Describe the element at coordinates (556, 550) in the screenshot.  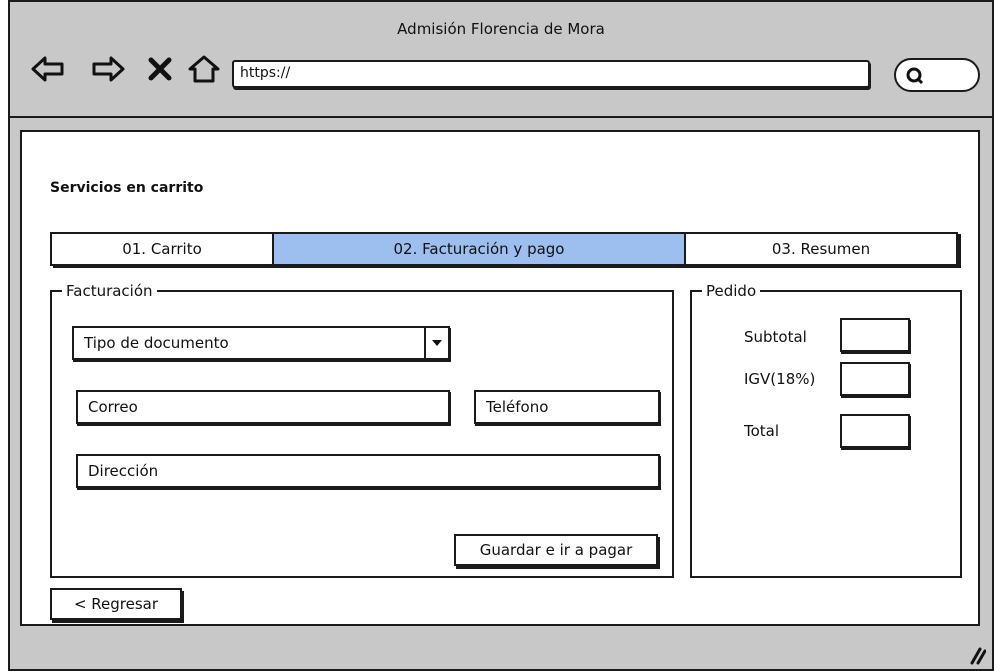
I see `save-and-pay-button: Guardar e ir a pagar` at that location.